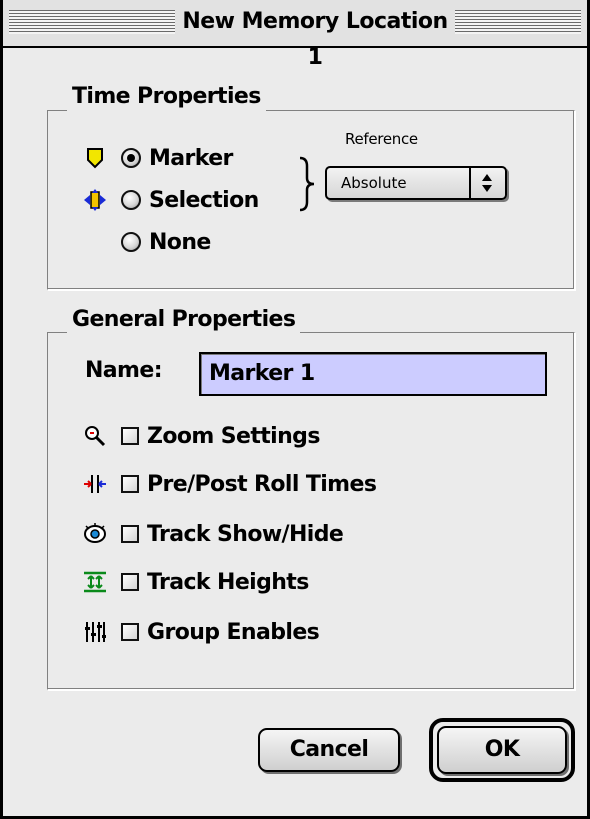 This screenshot has height=819, width=590. What do you see at coordinates (131, 200) in the screenshot?
I see `radio-button-selection` at bounding box center [131, 200].